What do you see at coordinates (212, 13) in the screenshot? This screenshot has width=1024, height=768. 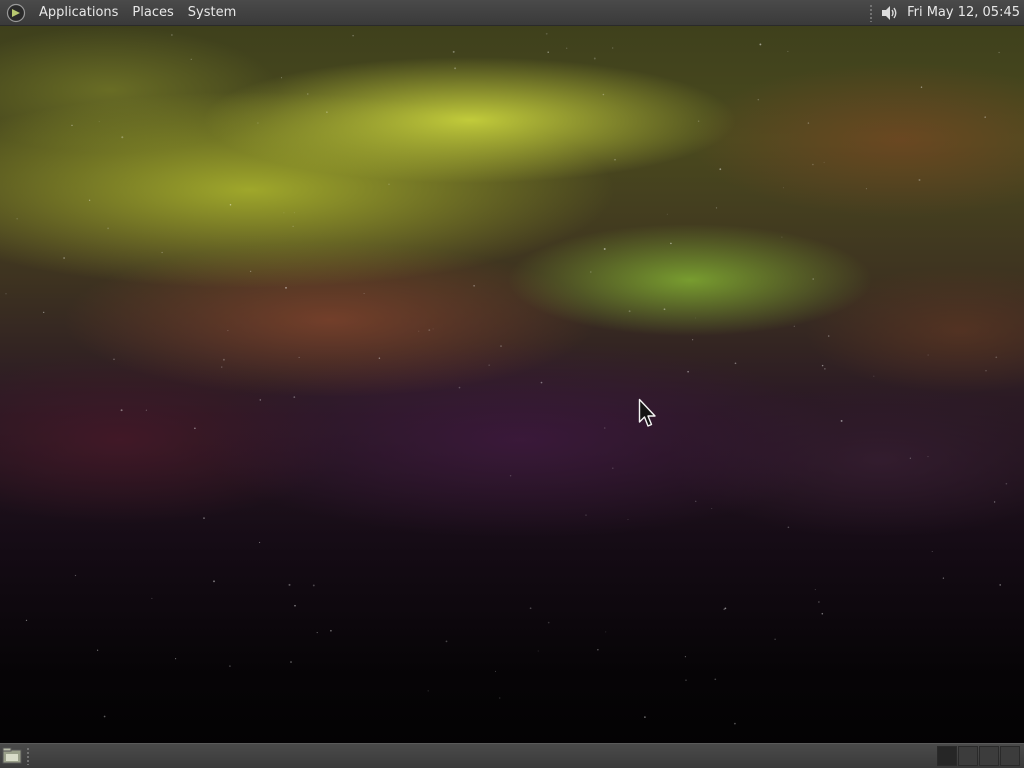 I see `system-menu: System` at bounding box center [212, 13].